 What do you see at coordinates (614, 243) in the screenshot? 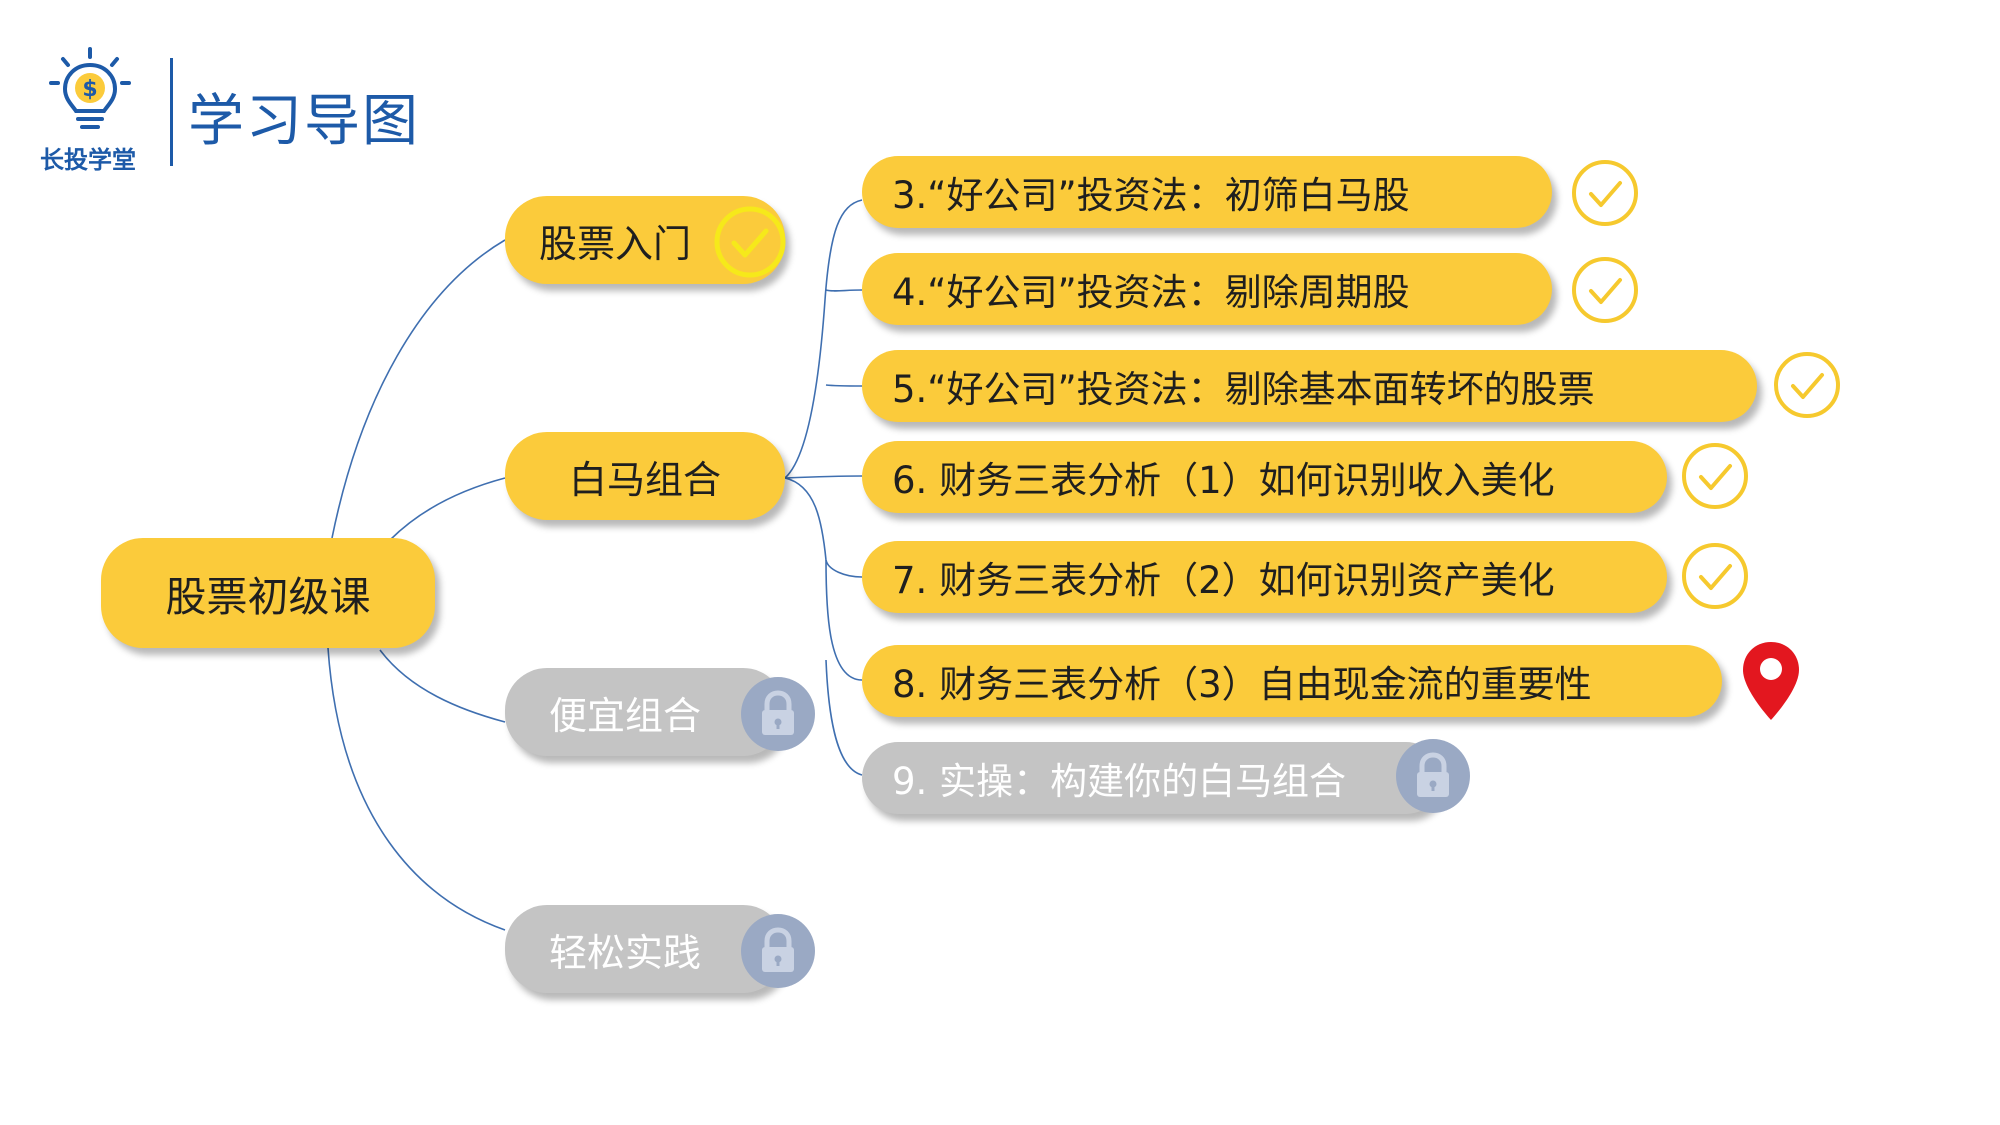
I see `branch-label: 股票入门` at bounding box center [614, 243].